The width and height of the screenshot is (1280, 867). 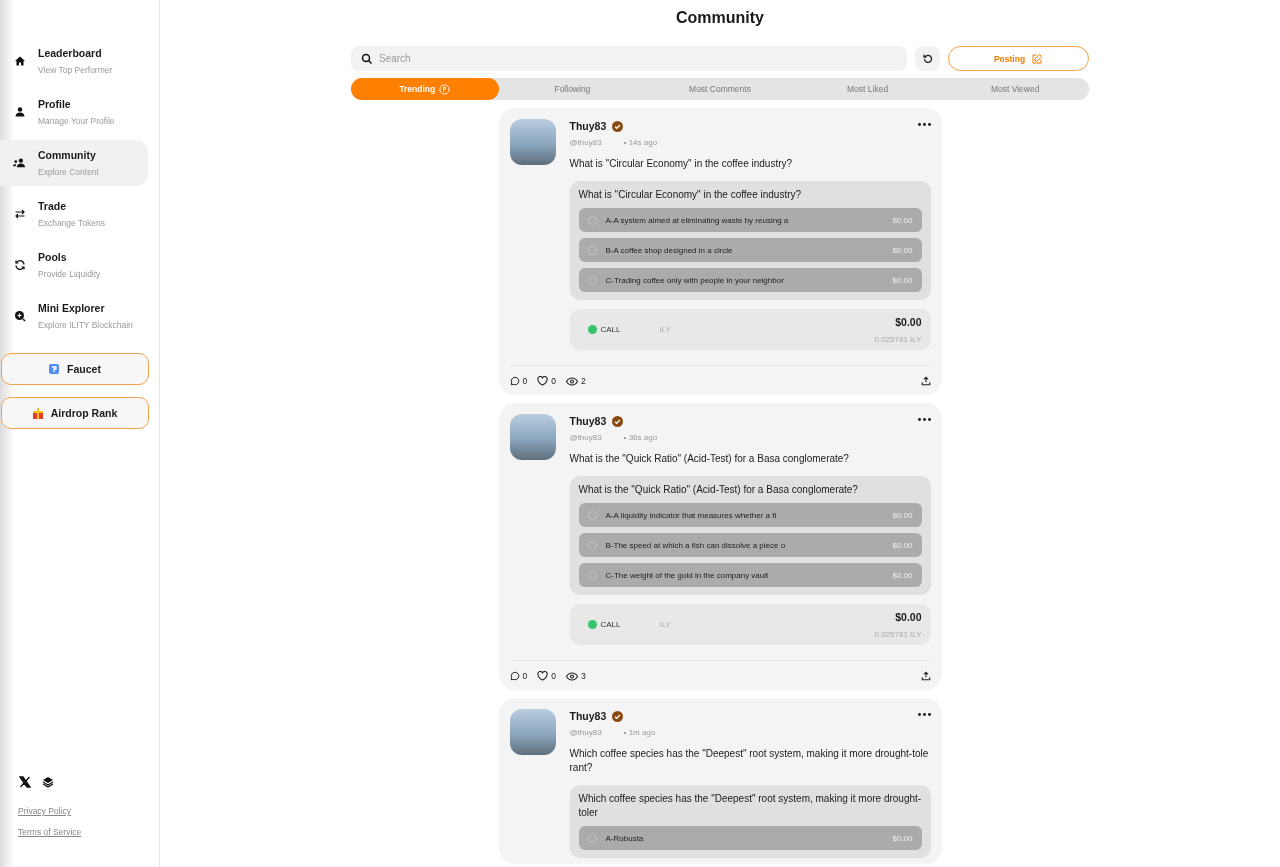 I want to click on nav-item: Pools Provide Liquidity, so click(x=74, y=265).